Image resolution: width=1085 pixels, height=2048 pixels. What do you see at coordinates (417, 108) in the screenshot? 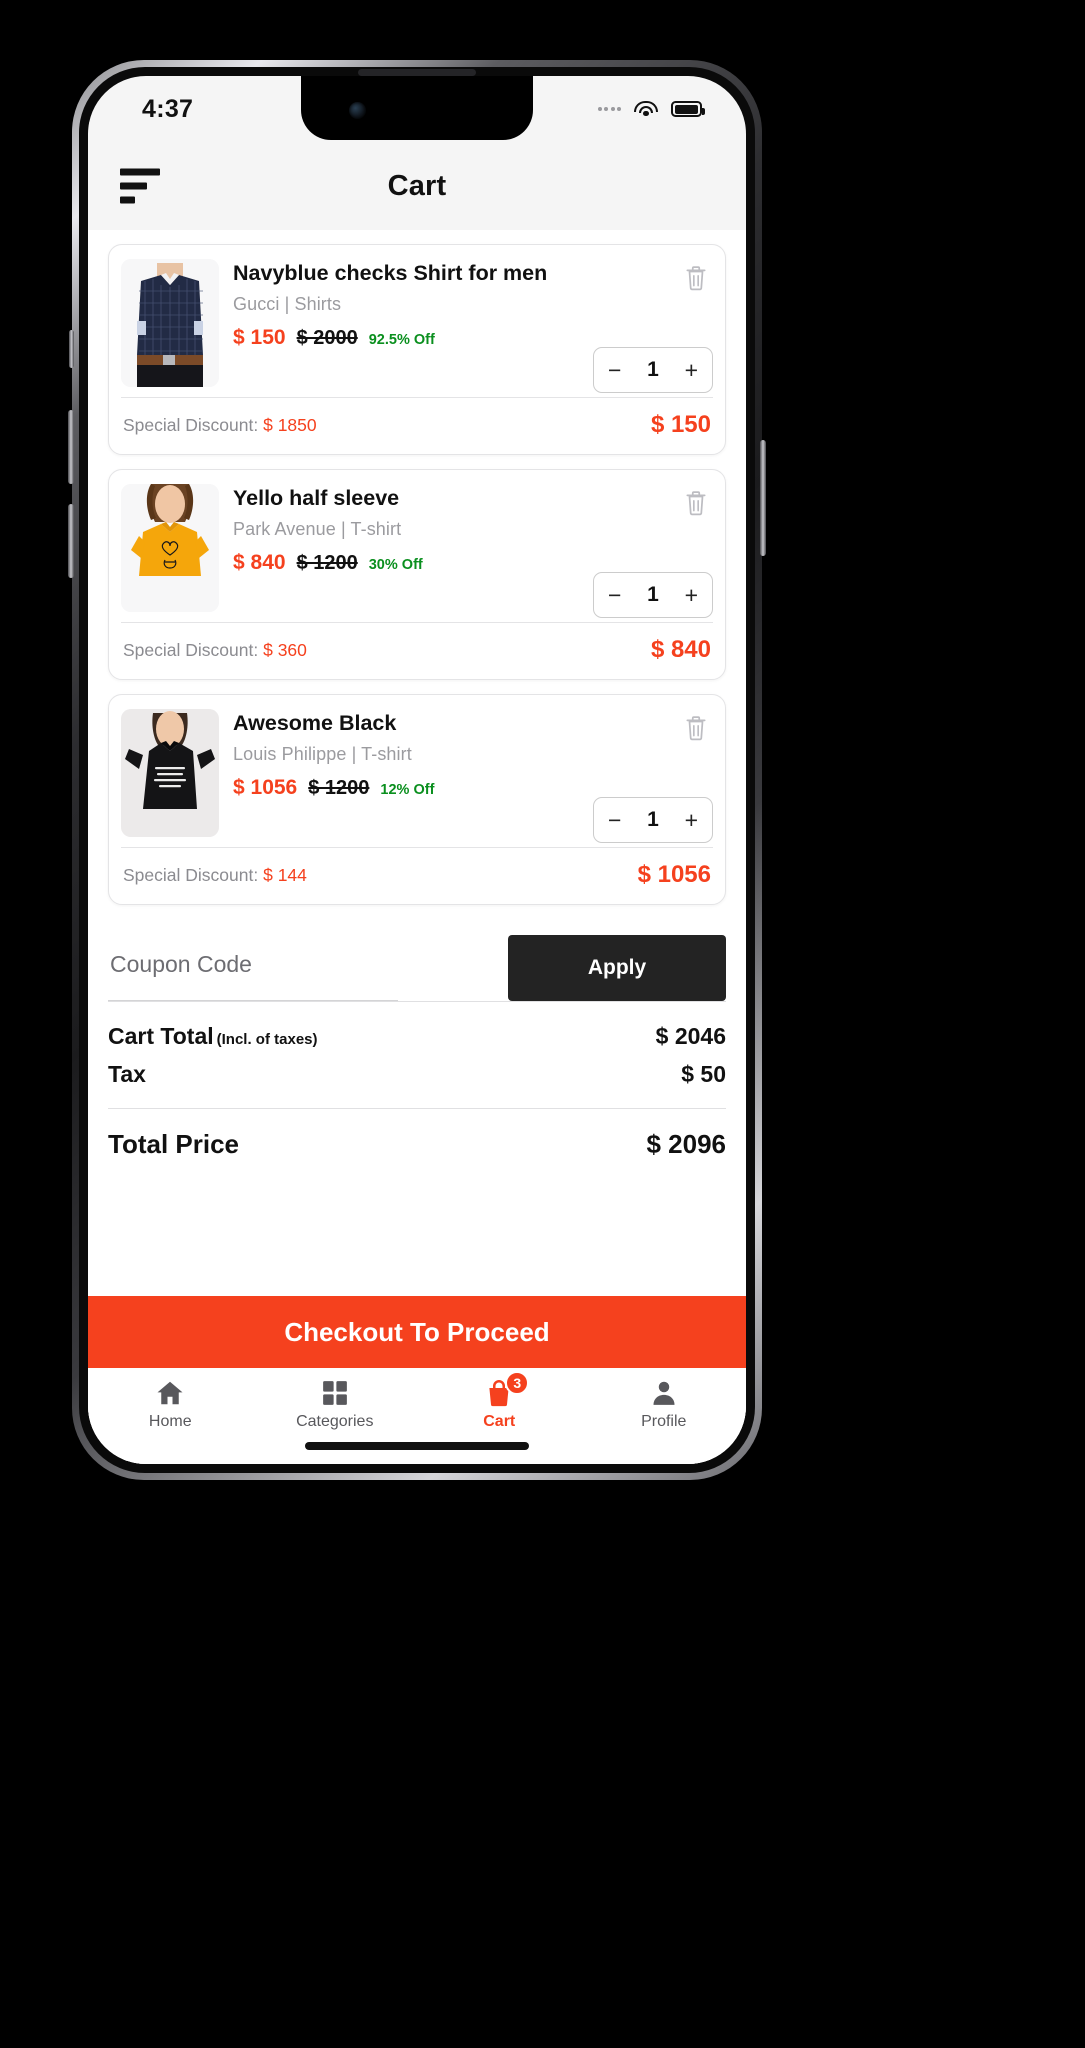
I see `display-notch` at bounding box center [417, 108].